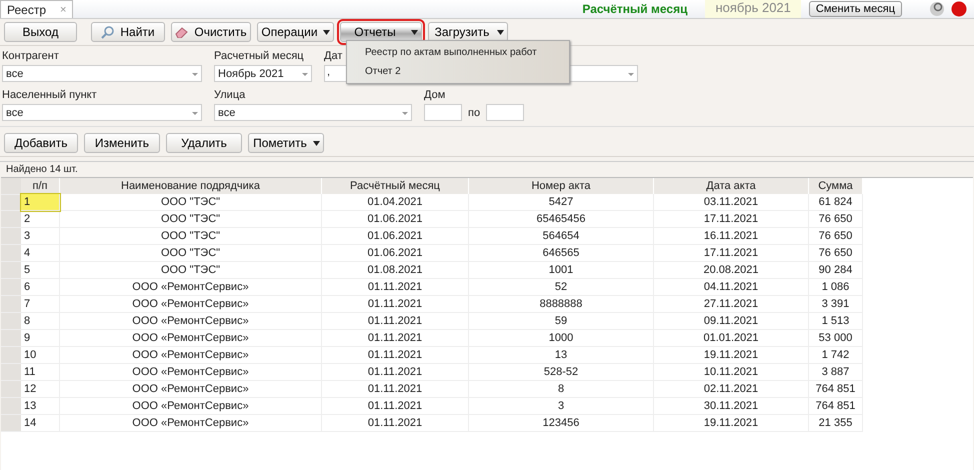 The image size is (974, 470). I want to click on table-cell: 19.11.2021, so click(731, 423).